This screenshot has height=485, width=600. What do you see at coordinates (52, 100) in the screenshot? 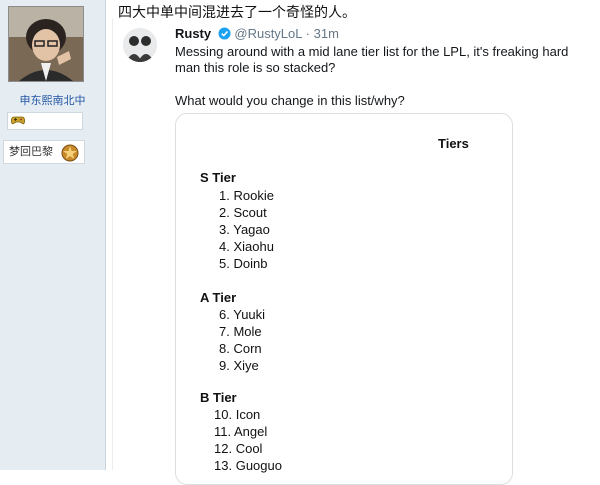
I see `user-name: 申东熙南北中` at bounding box center [52, 100].